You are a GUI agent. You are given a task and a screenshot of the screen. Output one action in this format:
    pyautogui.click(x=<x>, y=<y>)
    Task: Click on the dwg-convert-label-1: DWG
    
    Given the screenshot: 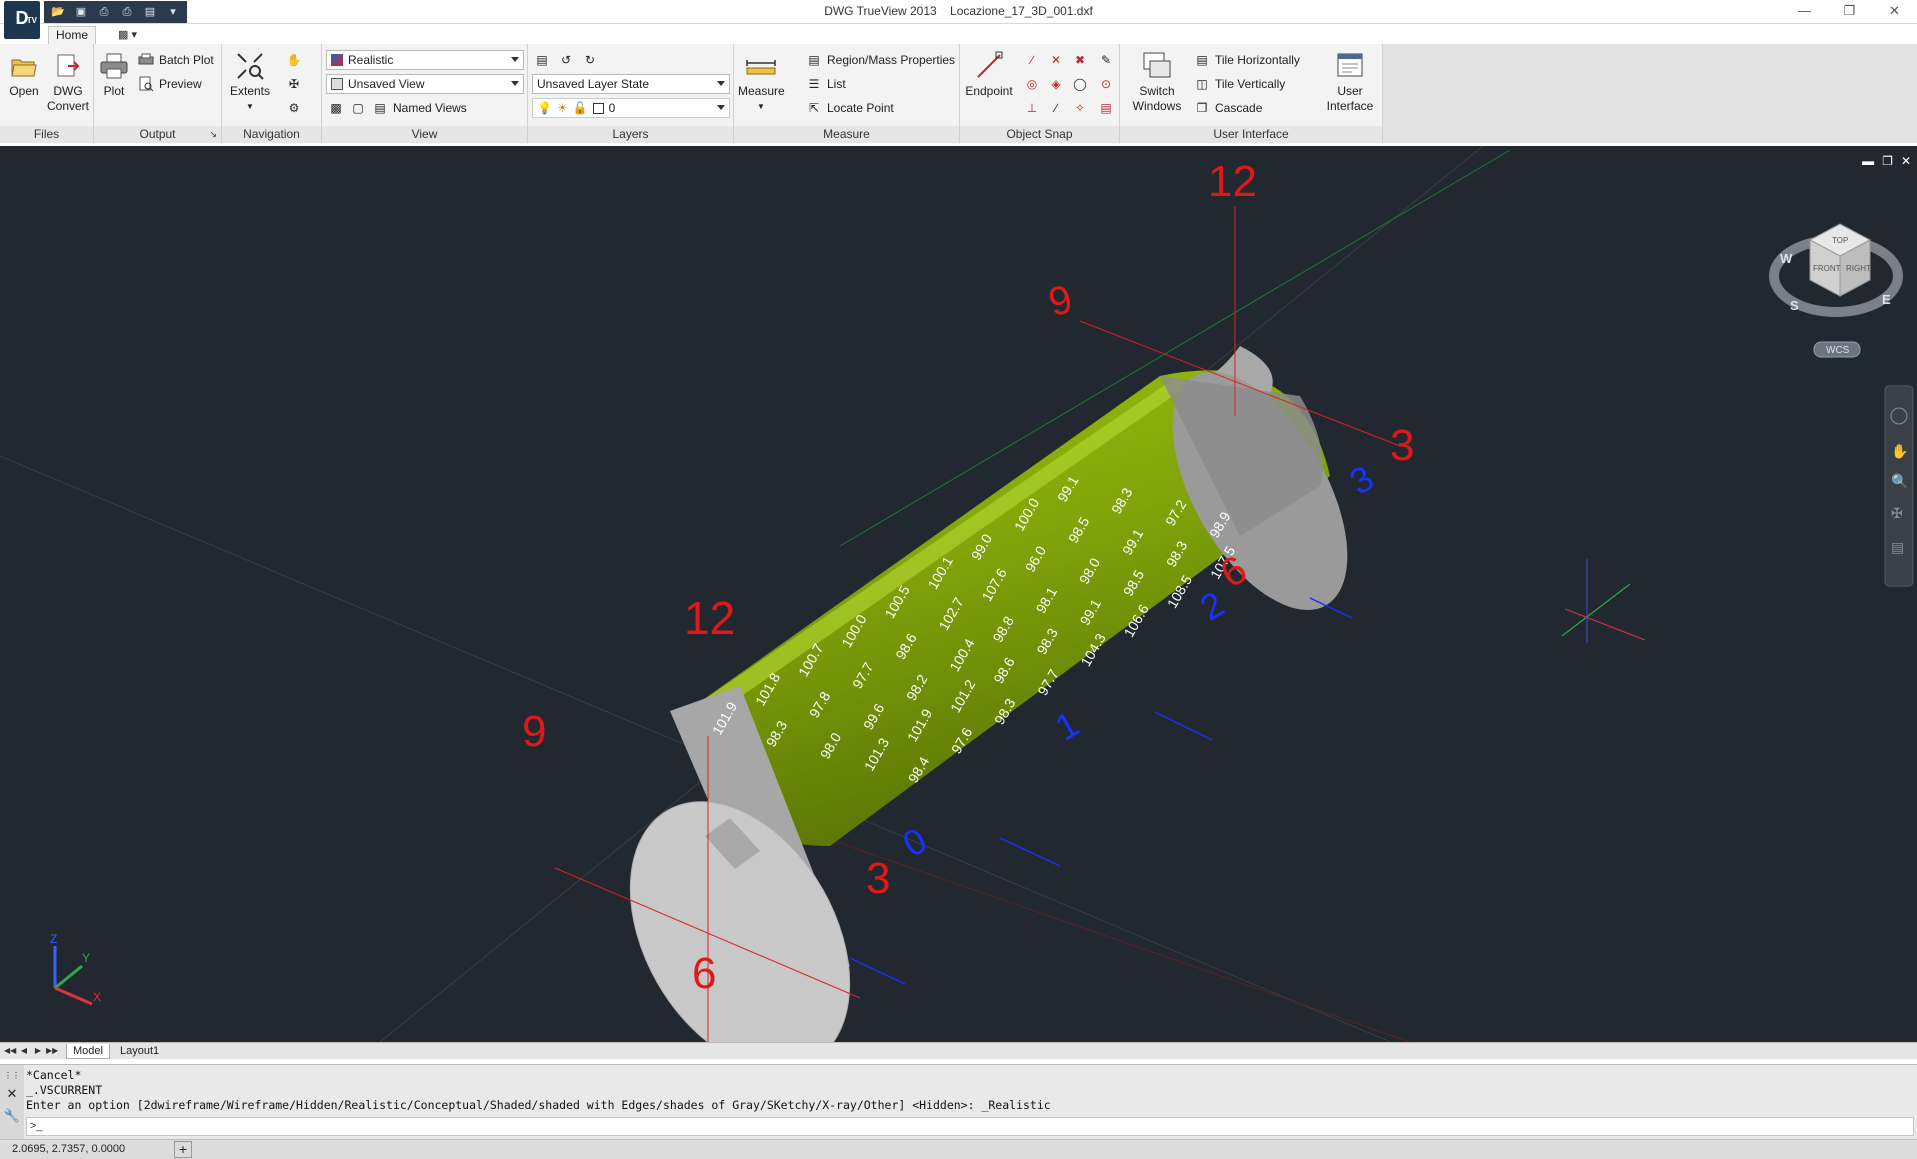 What is the action you would take?
    pyautogui.click(x=68, y=91)
    